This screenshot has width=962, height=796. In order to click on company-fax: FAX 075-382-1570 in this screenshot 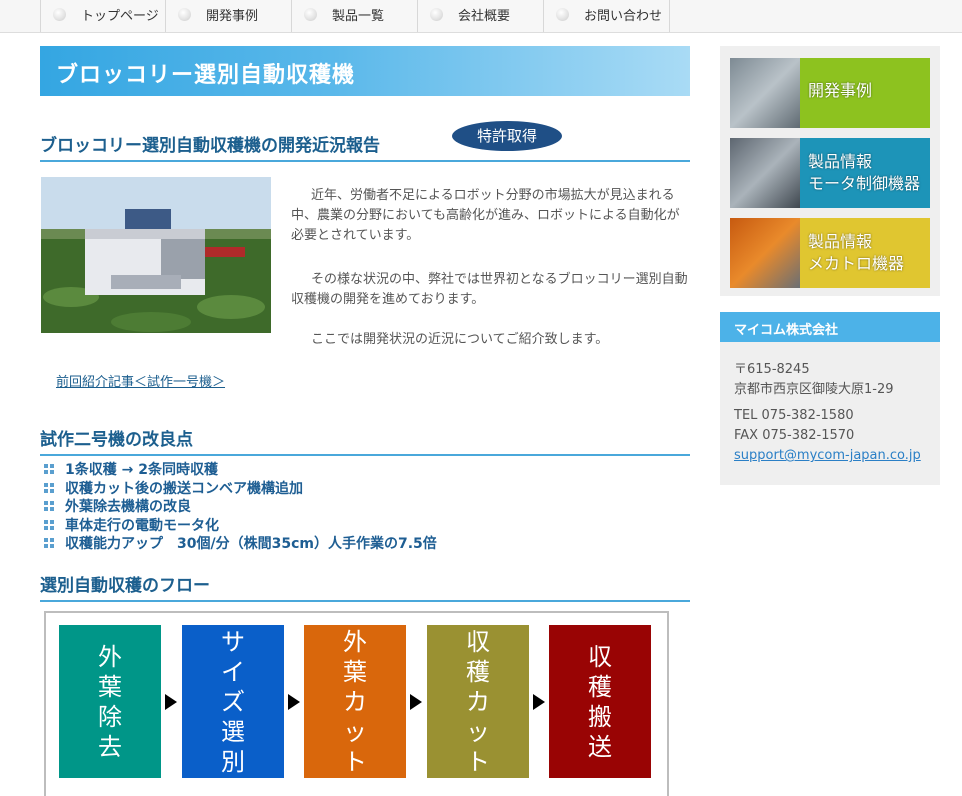, I will do `click(794, 435)`.